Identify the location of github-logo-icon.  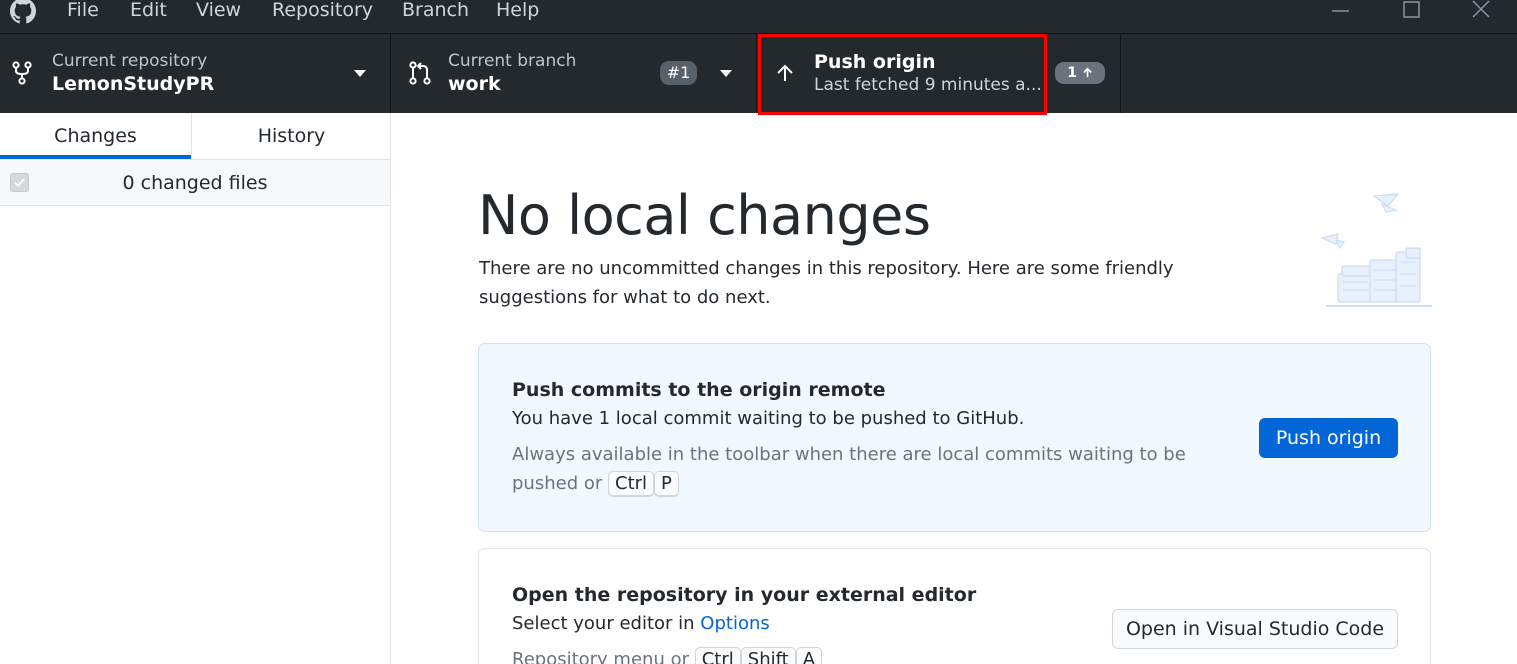
(23, 12).